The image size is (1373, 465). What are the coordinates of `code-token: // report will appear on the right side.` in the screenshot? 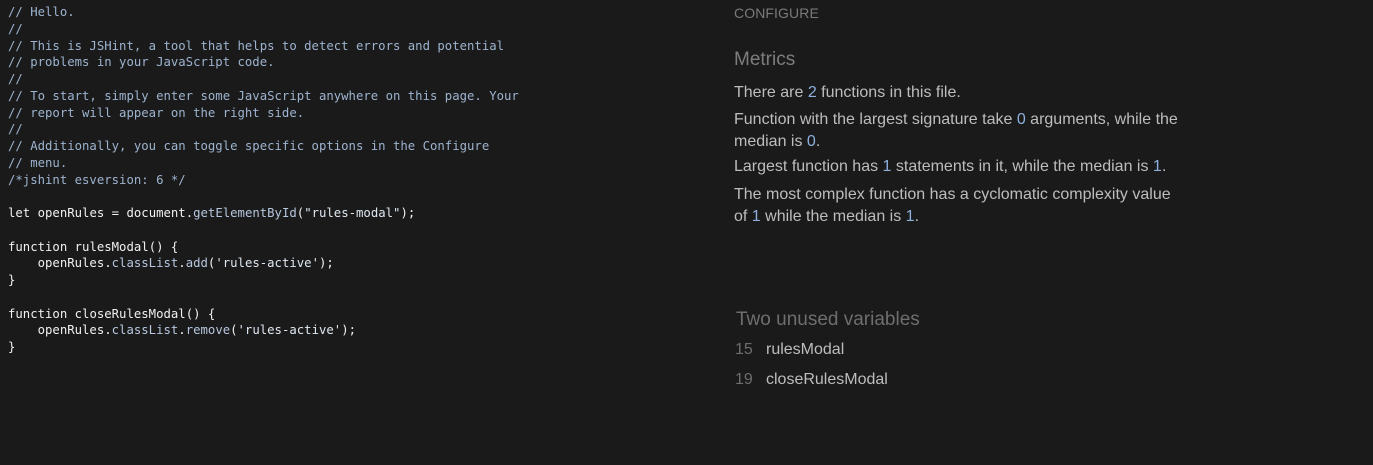 It's located at (156, 112).